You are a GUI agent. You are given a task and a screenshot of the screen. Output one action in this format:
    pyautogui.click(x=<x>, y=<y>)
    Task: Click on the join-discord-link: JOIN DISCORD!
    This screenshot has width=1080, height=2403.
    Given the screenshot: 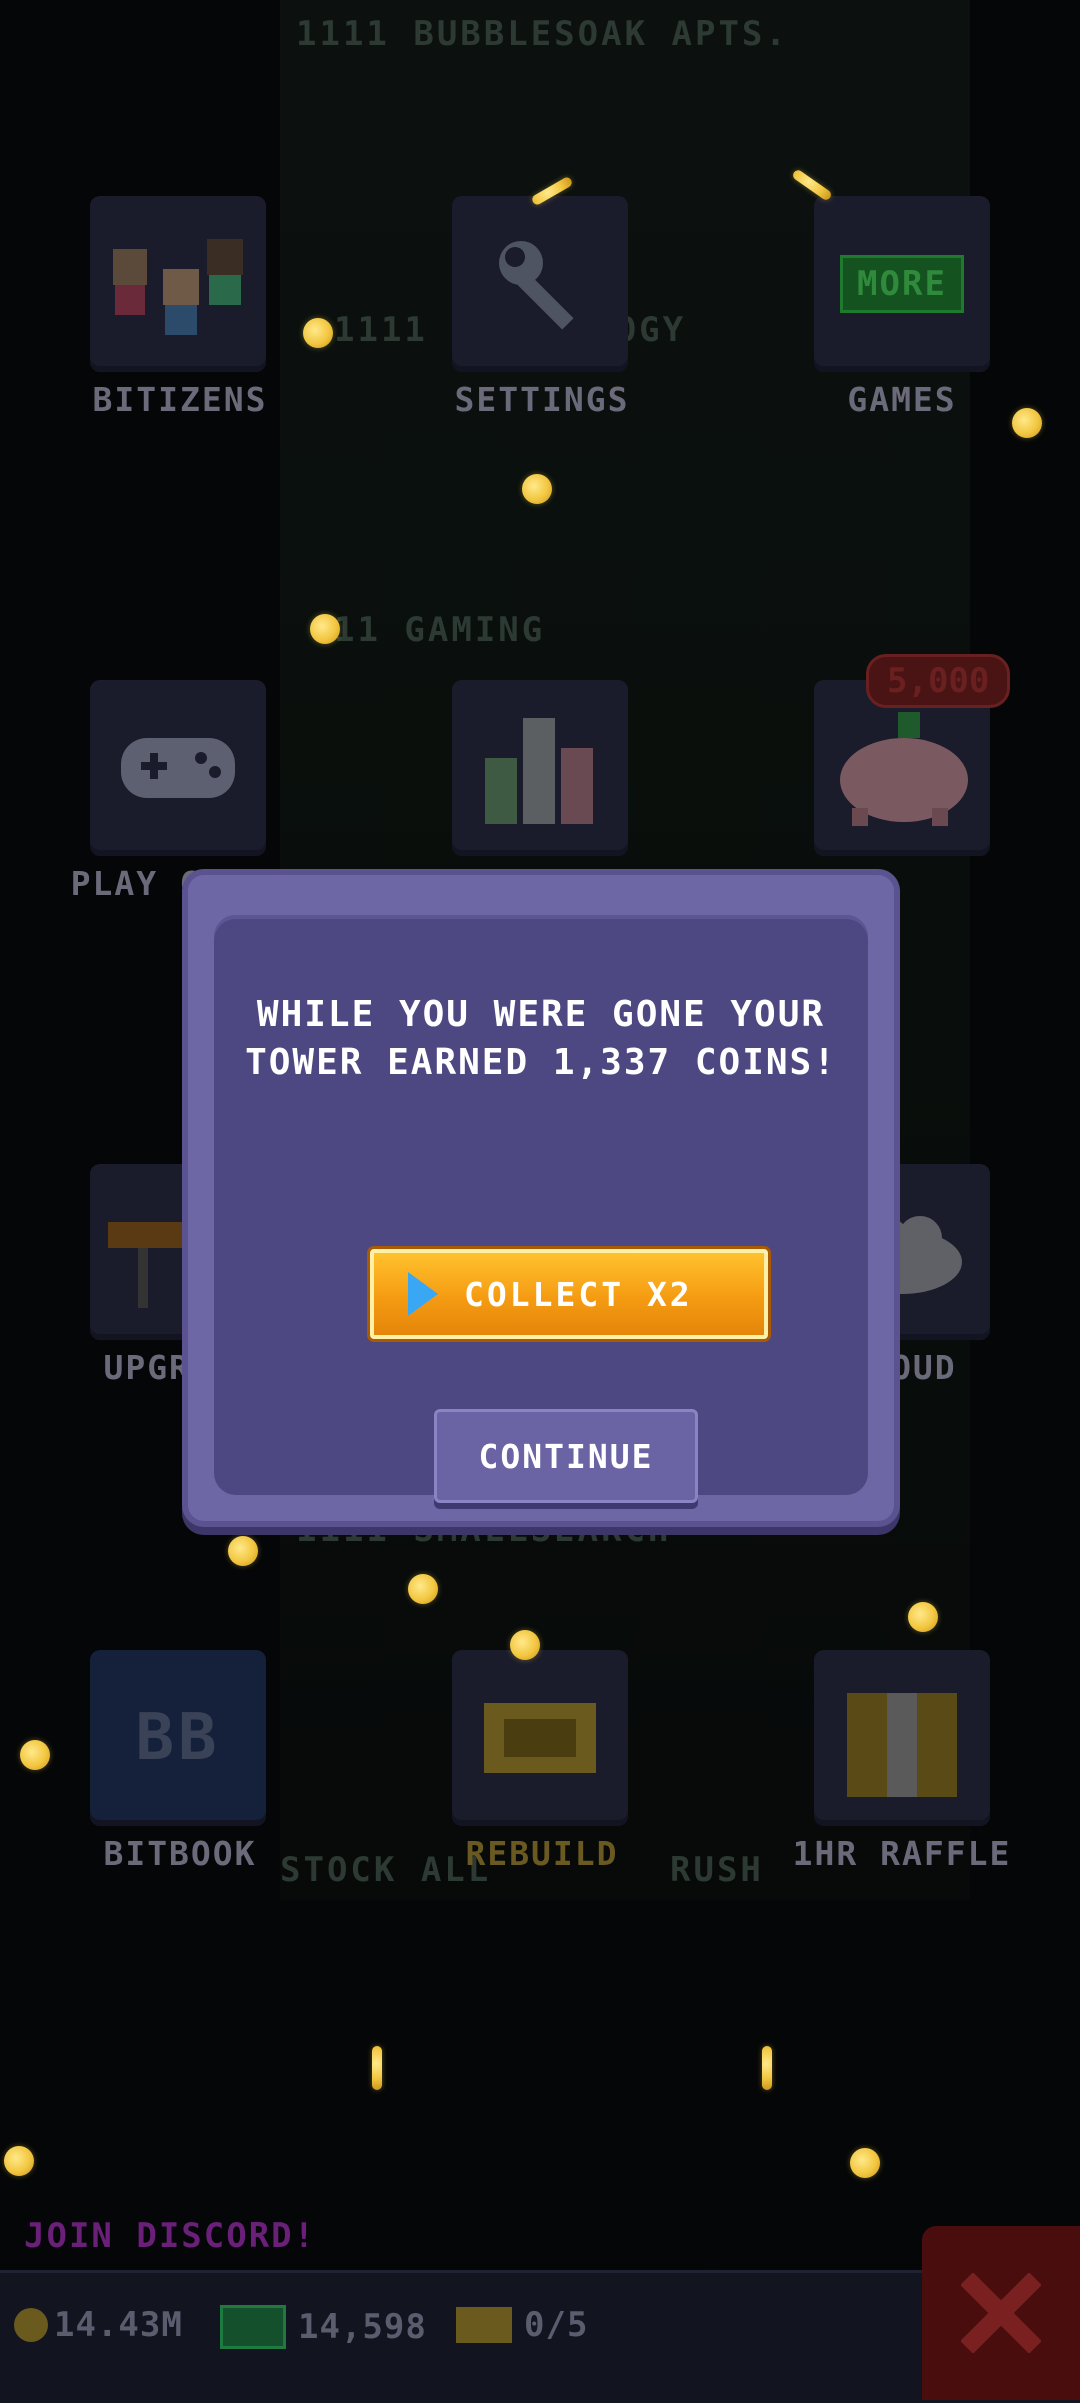 What is the action you would take?
    pyautogui.click(x=170, y=2236)
    